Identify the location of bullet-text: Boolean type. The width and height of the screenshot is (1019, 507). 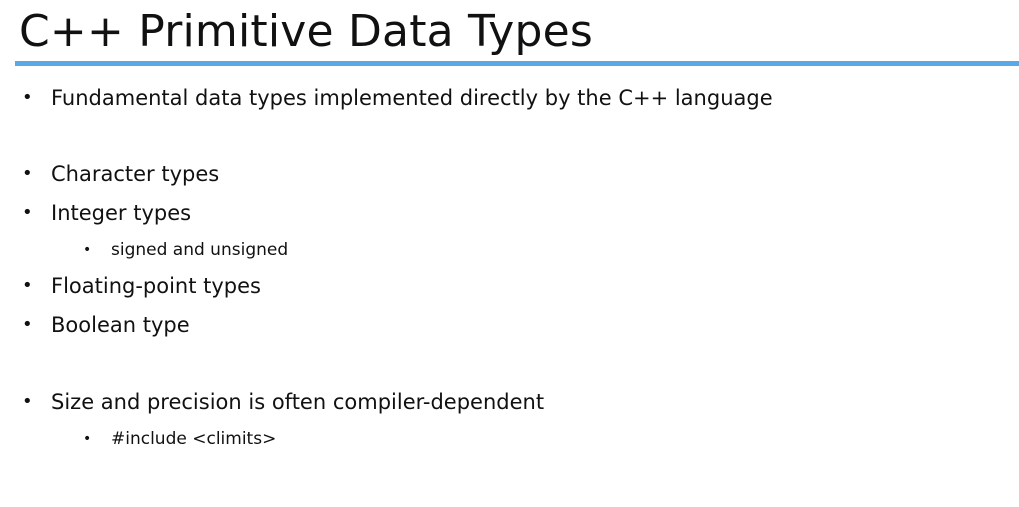
(120, 325).